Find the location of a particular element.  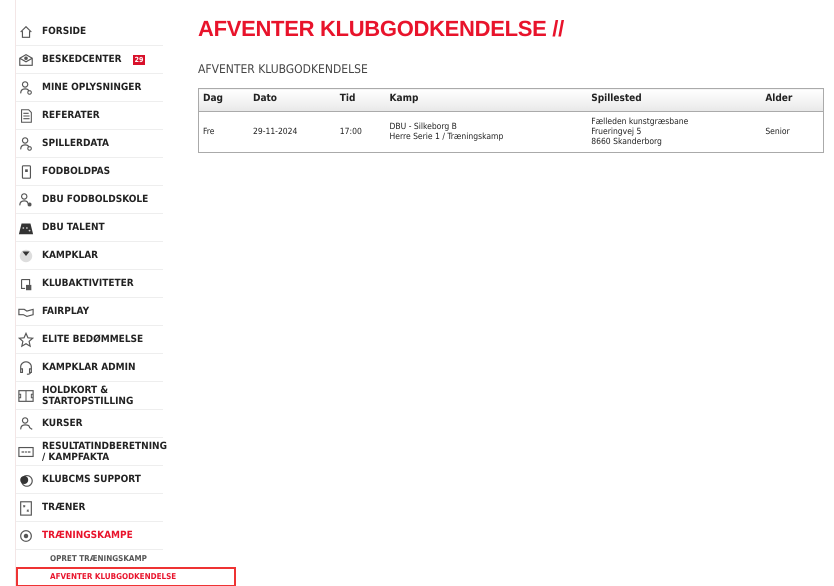

table-cell: Fælleden kunstgræsbane Frueringvej 5 8660 Skanderborg is located at coordinates (674, 132).